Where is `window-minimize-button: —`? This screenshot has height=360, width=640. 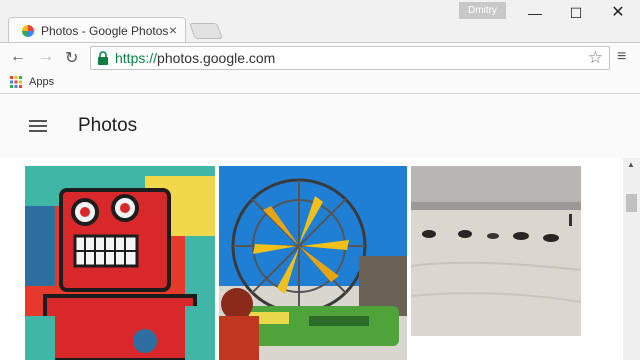 window-minimize-button: — is located at coordinates (535, 13).